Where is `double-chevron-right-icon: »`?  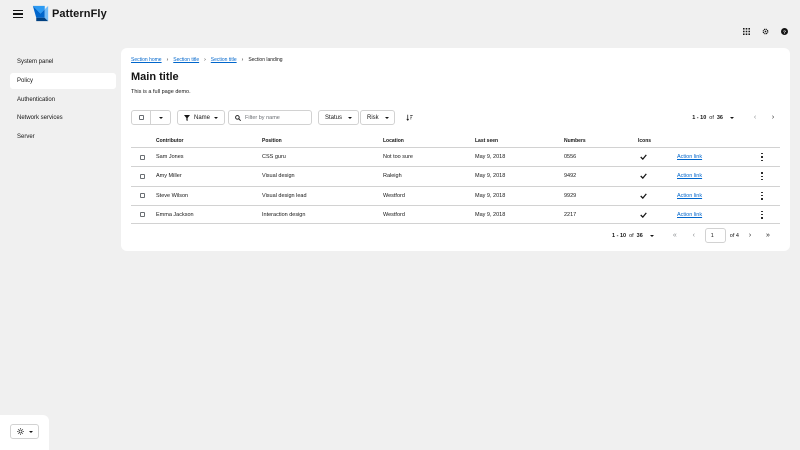
double-chevron-right-icon: » is located at coordinates (768, 235).